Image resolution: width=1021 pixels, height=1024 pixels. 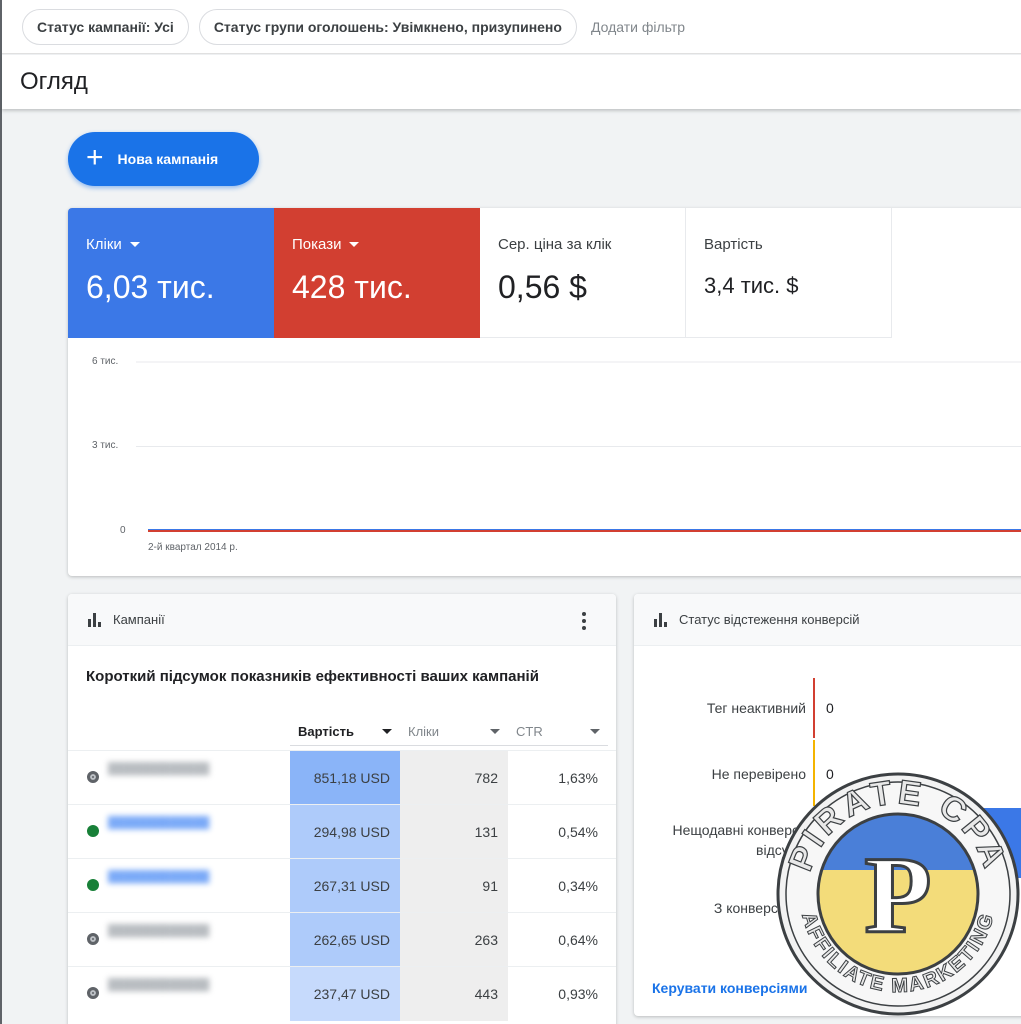 I want to click on x-tick-label: 2-й квартал 2014 р., so click(x=193, y=547).